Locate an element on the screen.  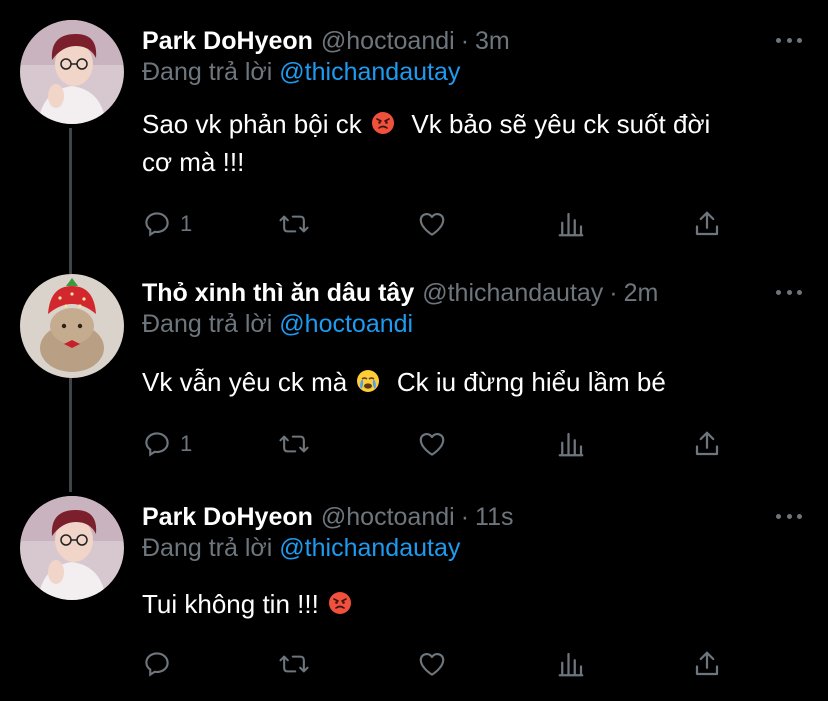
tweet-header: Park DoHyeon @hoctoandi · 11s is located at coordinates (475, 517).